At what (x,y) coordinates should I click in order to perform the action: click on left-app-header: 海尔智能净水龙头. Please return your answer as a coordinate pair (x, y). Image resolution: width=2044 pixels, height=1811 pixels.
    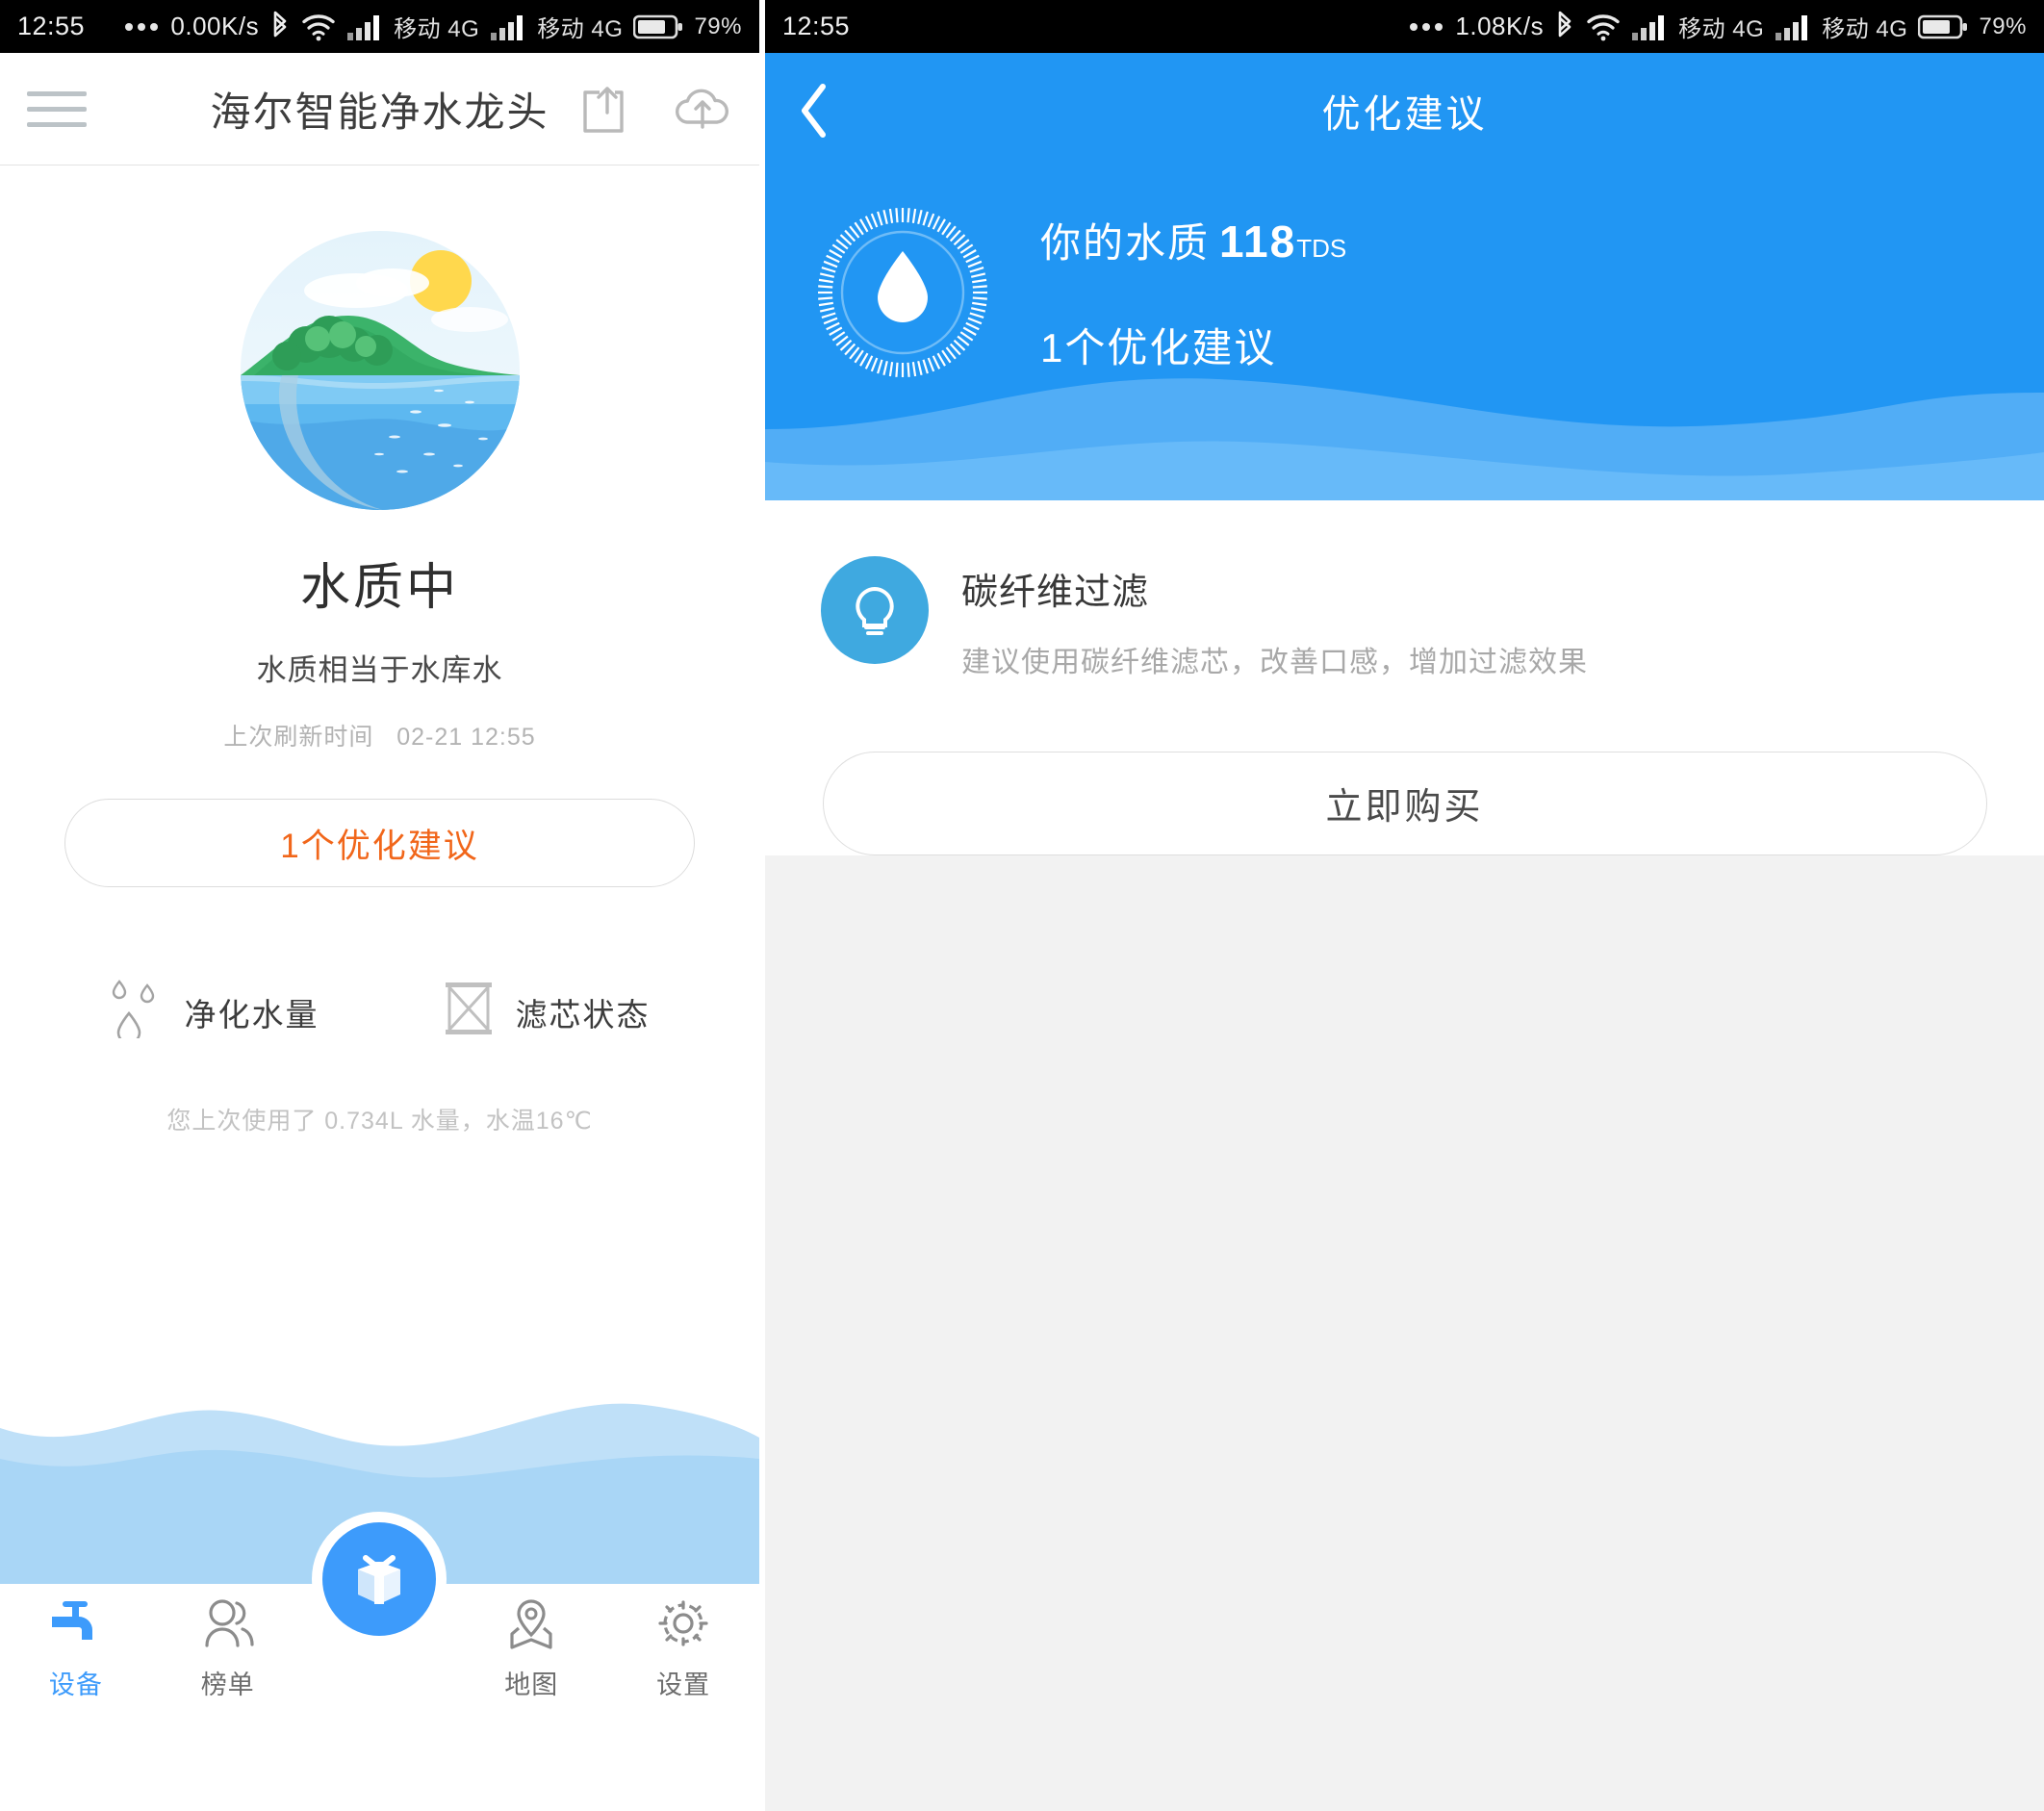
    Looking at the image, I should click on (379, 110).